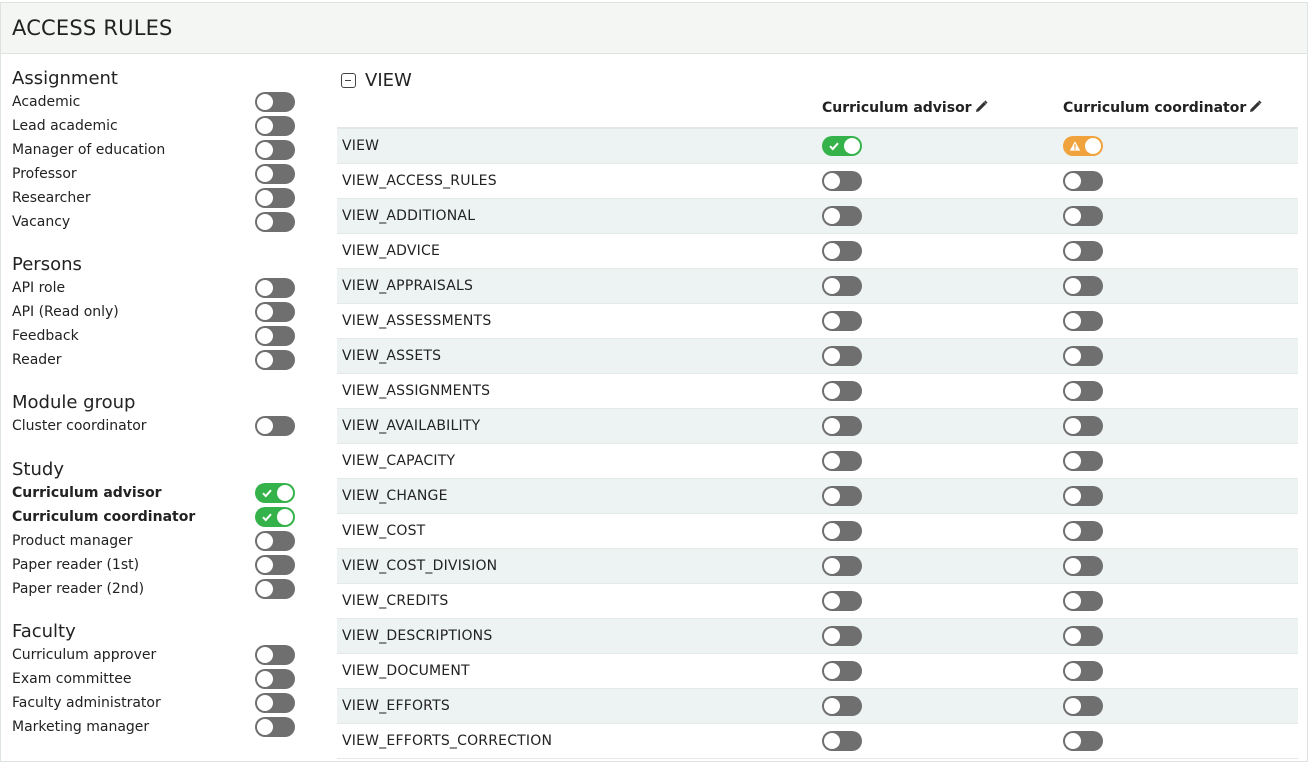  I want to click on pencil-icon, so click(1255, 106).